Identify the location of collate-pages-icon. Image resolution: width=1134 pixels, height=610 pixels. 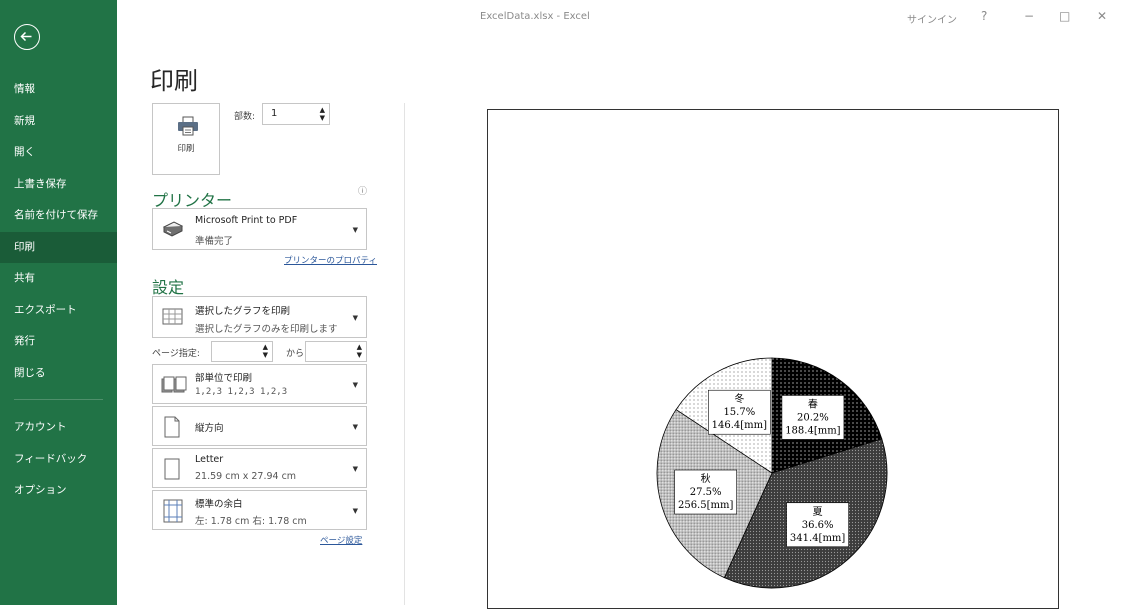
(174, 384).